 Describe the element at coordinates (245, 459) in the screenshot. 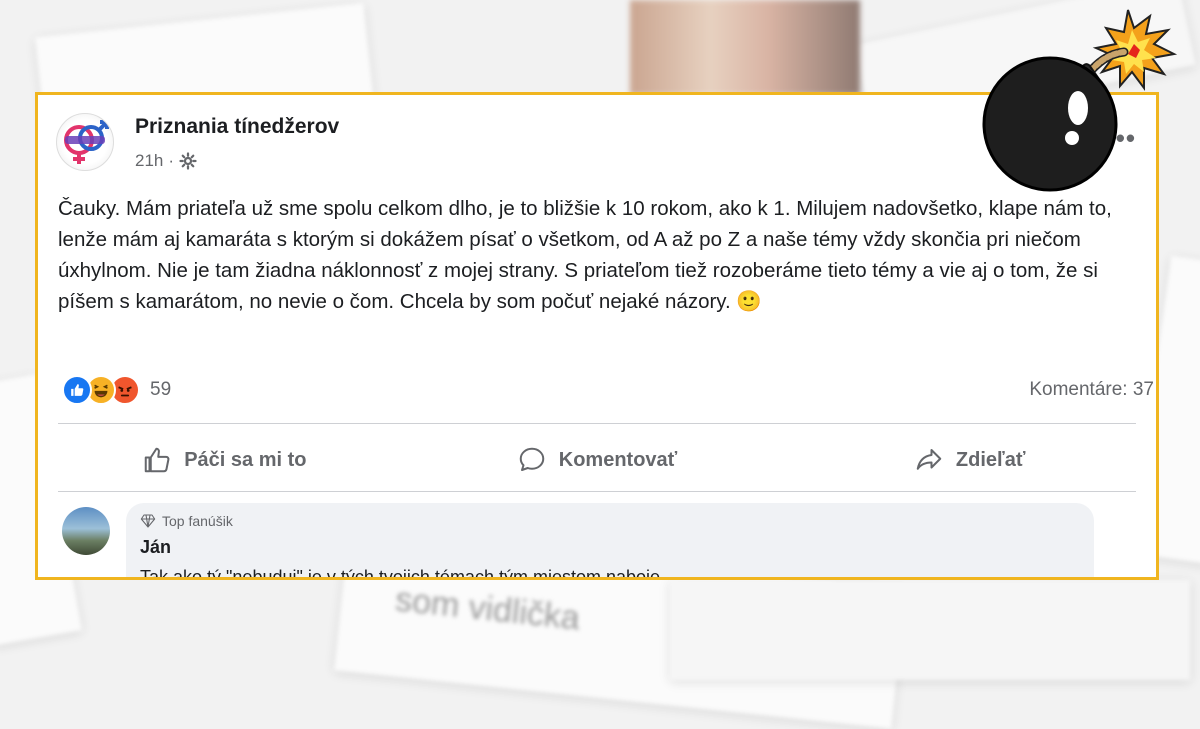

I see `like-button-label: Páči sa mi to` at that location.